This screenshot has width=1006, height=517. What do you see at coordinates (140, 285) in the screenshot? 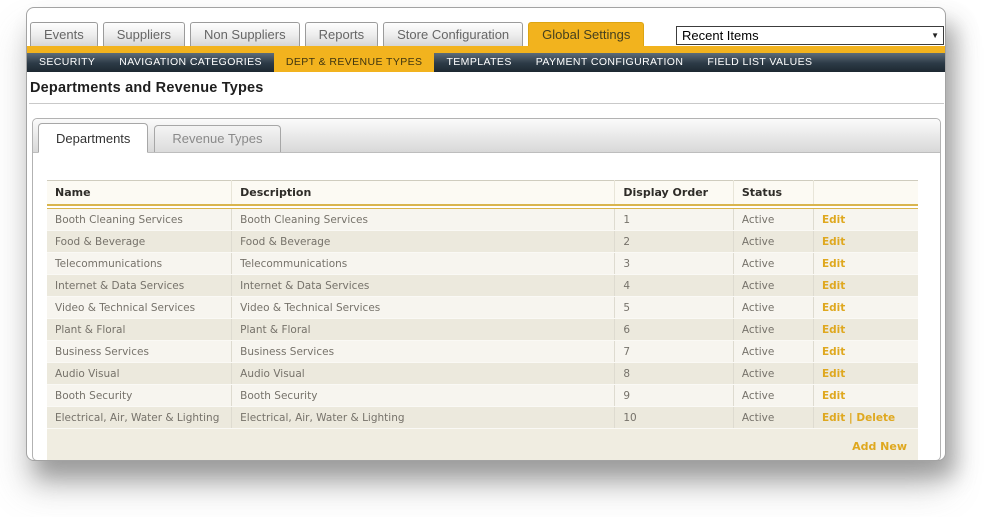
I see `cell-name: Internet & Data Services` at bounding box center [140, 285].